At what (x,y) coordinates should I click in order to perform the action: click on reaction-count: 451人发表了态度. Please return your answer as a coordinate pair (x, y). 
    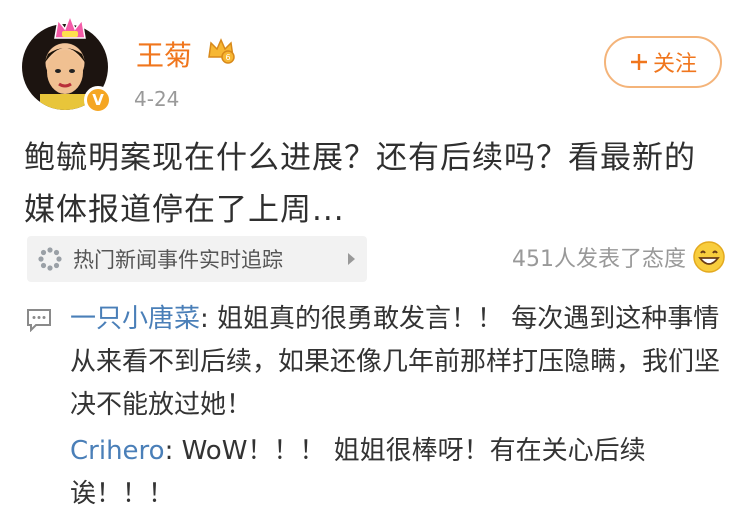
    Looking at the image, I should click on (599, 259).